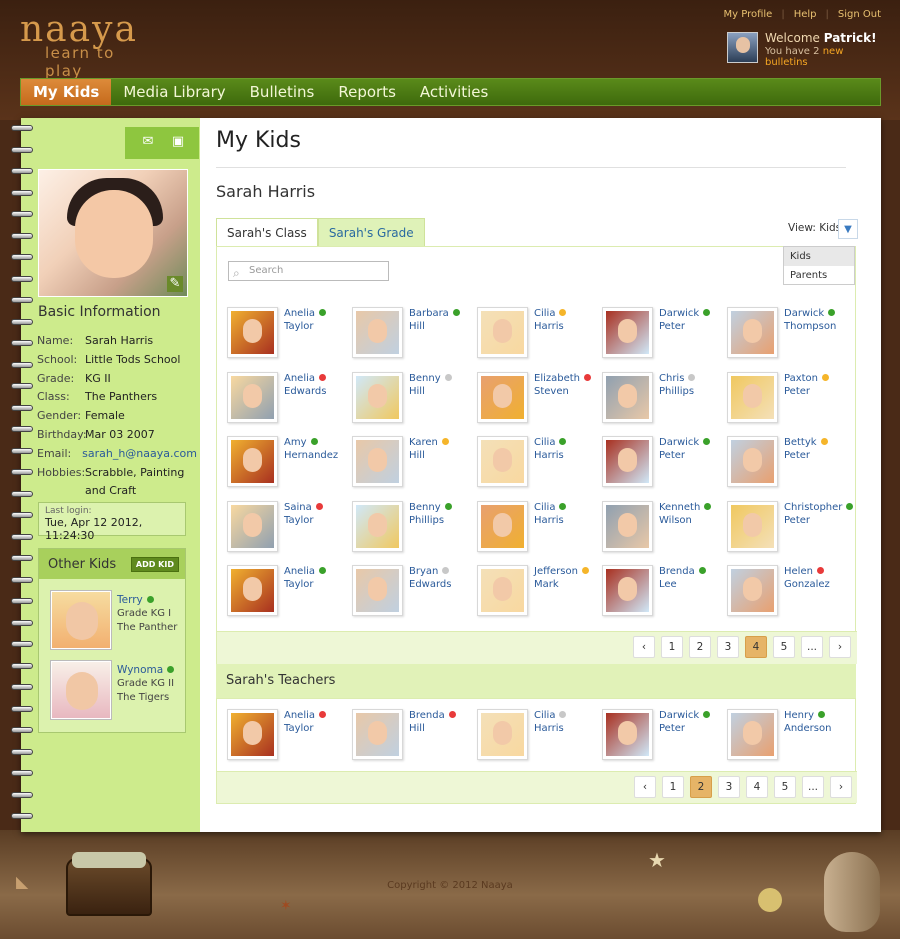 The width and height of the screenshot is (900, 939). I want to click on teacher-first-name: Cilia, so click(550, 715).